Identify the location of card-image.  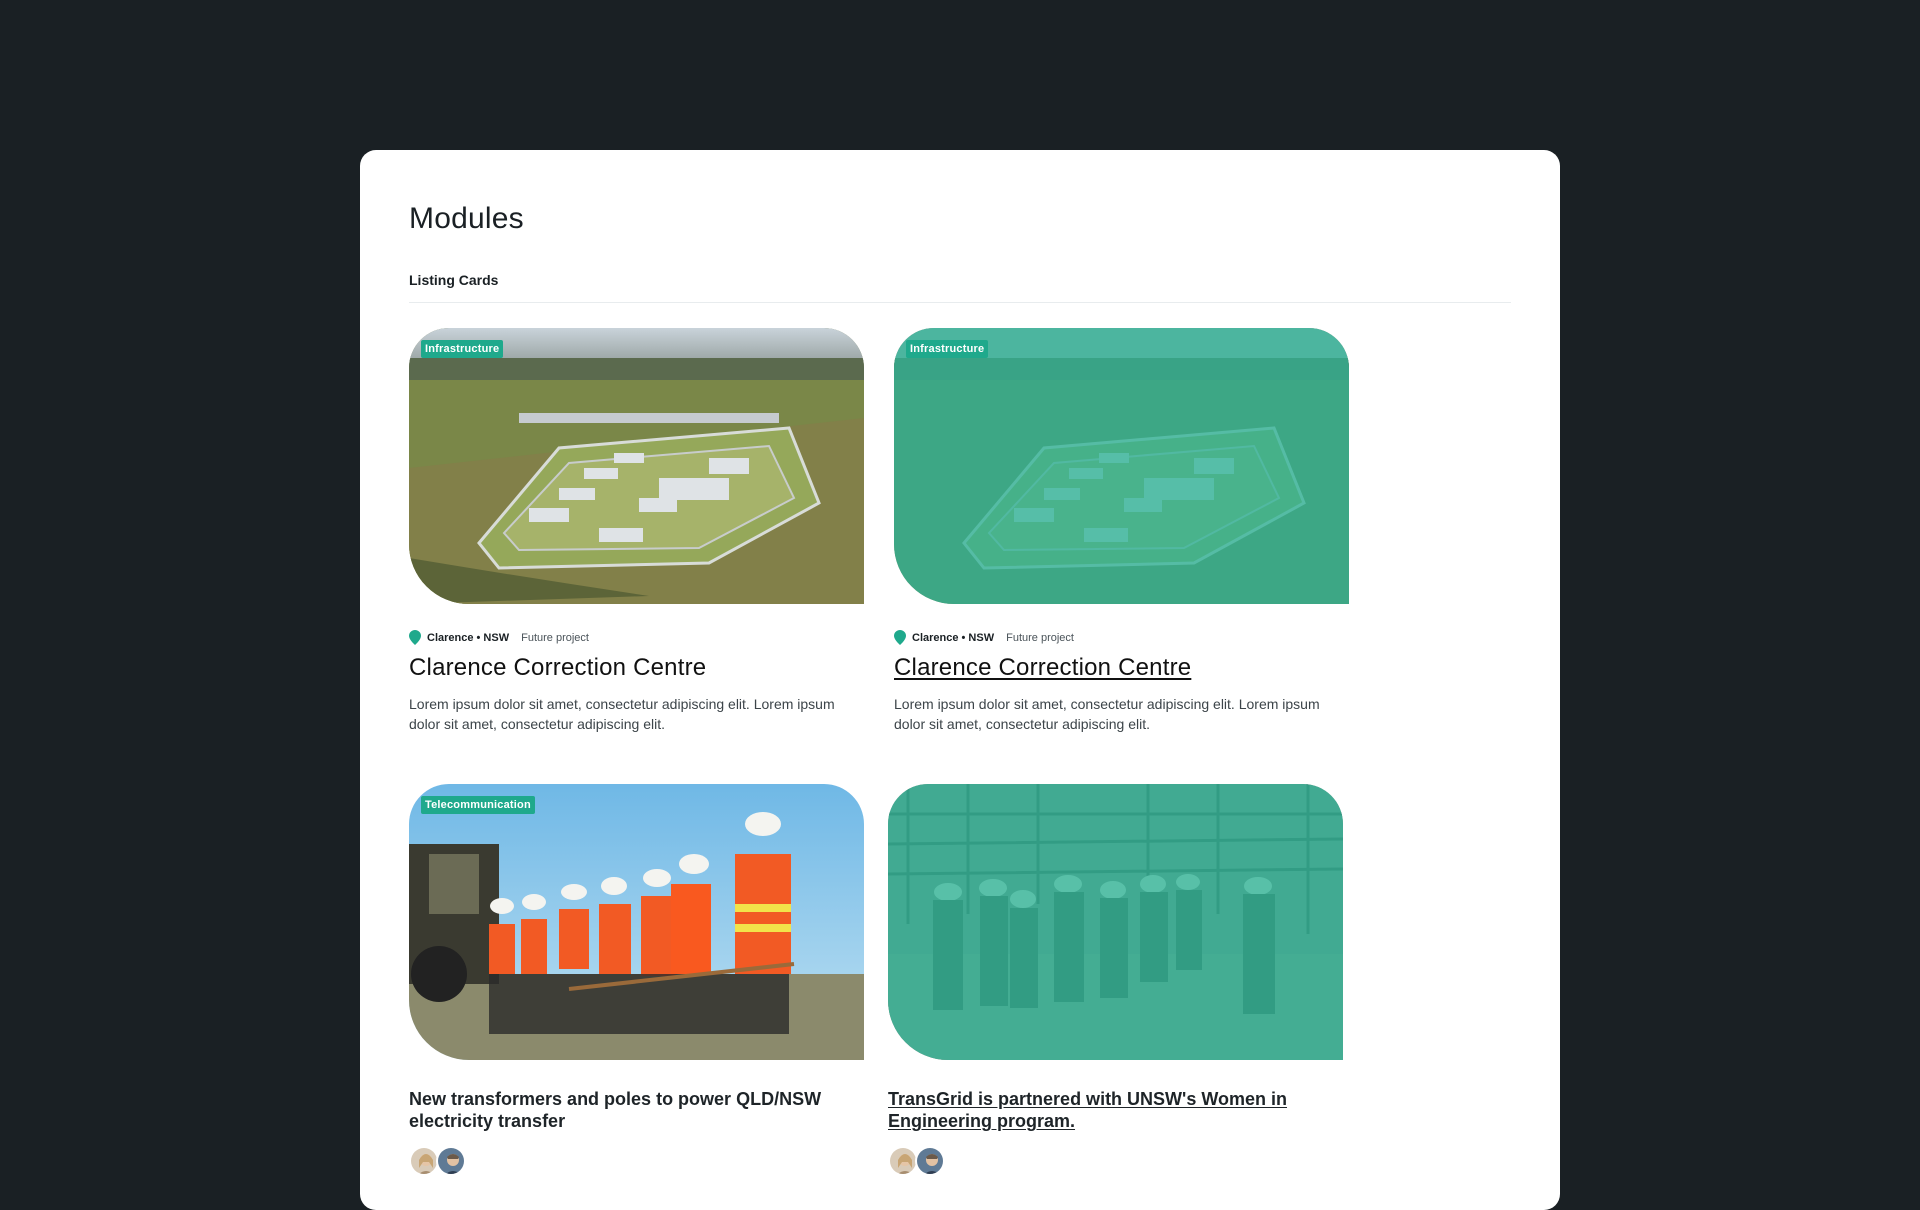
(1115, 922).